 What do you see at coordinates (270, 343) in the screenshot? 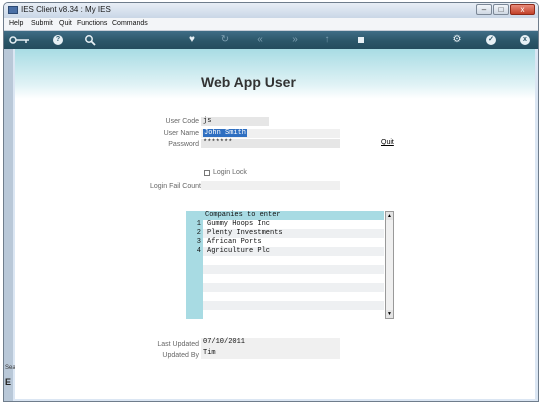
I see `last-updated-field: 07/10/2011` at bounding box center [270, 343].